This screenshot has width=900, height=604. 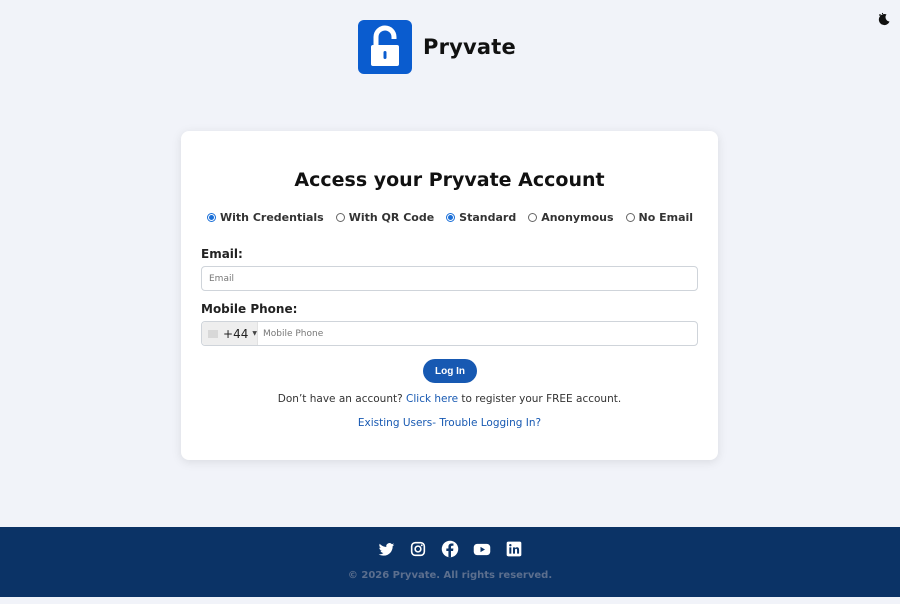 I want to click on flag-icon, so click(x=213, y=333).